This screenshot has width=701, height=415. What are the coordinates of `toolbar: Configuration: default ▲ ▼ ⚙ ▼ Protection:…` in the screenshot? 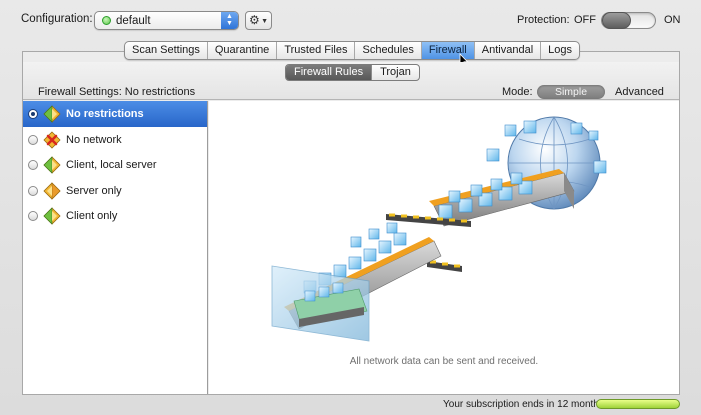 It's located at (350, 20).